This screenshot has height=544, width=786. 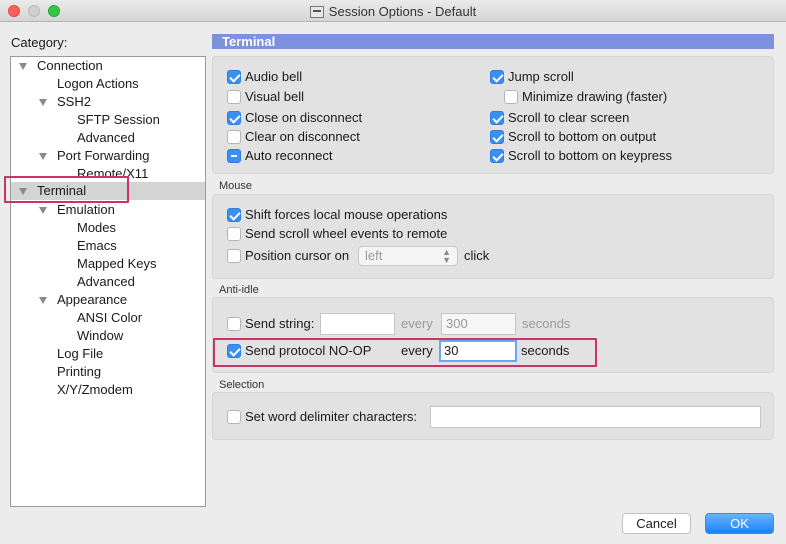 I want to click on word-delimiter-input, so click(x=595, y=417).